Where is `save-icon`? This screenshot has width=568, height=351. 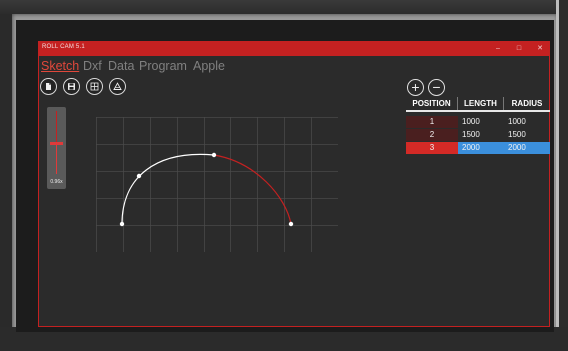
save-icon is located at coordinates (71, 86).